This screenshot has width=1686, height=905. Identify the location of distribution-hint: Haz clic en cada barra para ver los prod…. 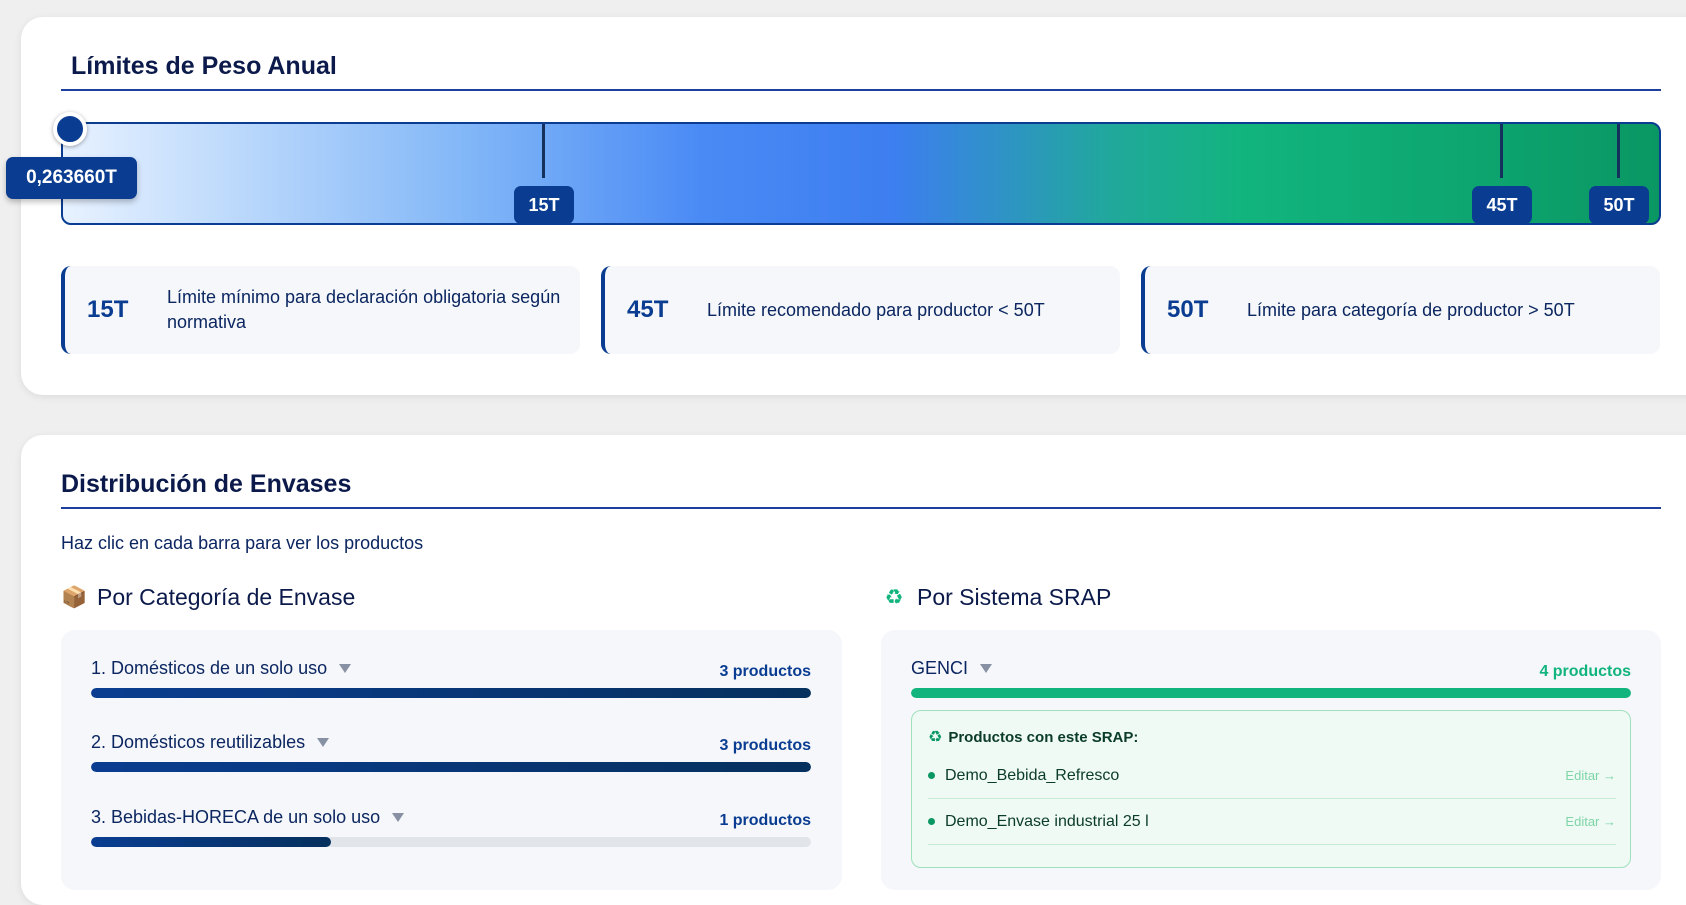
(242, 543).